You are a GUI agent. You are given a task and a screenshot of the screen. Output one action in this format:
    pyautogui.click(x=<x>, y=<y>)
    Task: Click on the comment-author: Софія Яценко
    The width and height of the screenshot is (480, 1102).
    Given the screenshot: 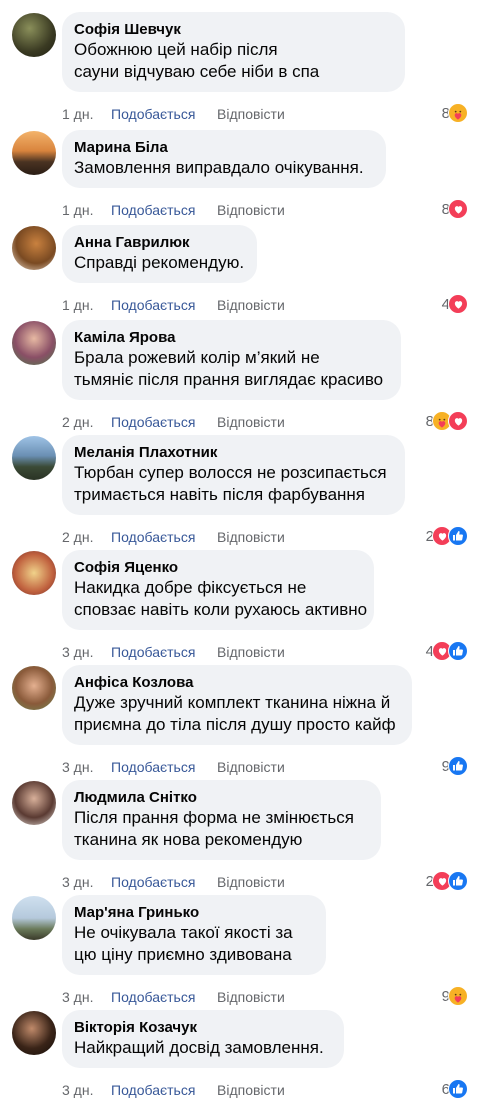 What is the action you would take?
    pyautogui.click(x=218, y=567)
    